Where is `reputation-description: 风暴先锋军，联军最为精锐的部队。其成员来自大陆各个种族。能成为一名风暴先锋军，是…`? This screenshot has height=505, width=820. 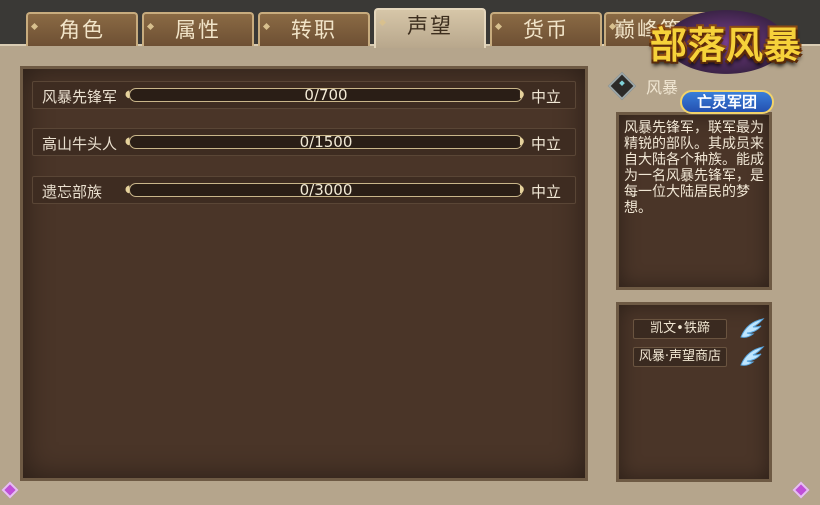
reputation-description: 风暴先锋军，联军最为精锐的部队。其成员来自大陆各个种族。能成为一名风暴先锋军，是… is located at coordinates (694, 201).